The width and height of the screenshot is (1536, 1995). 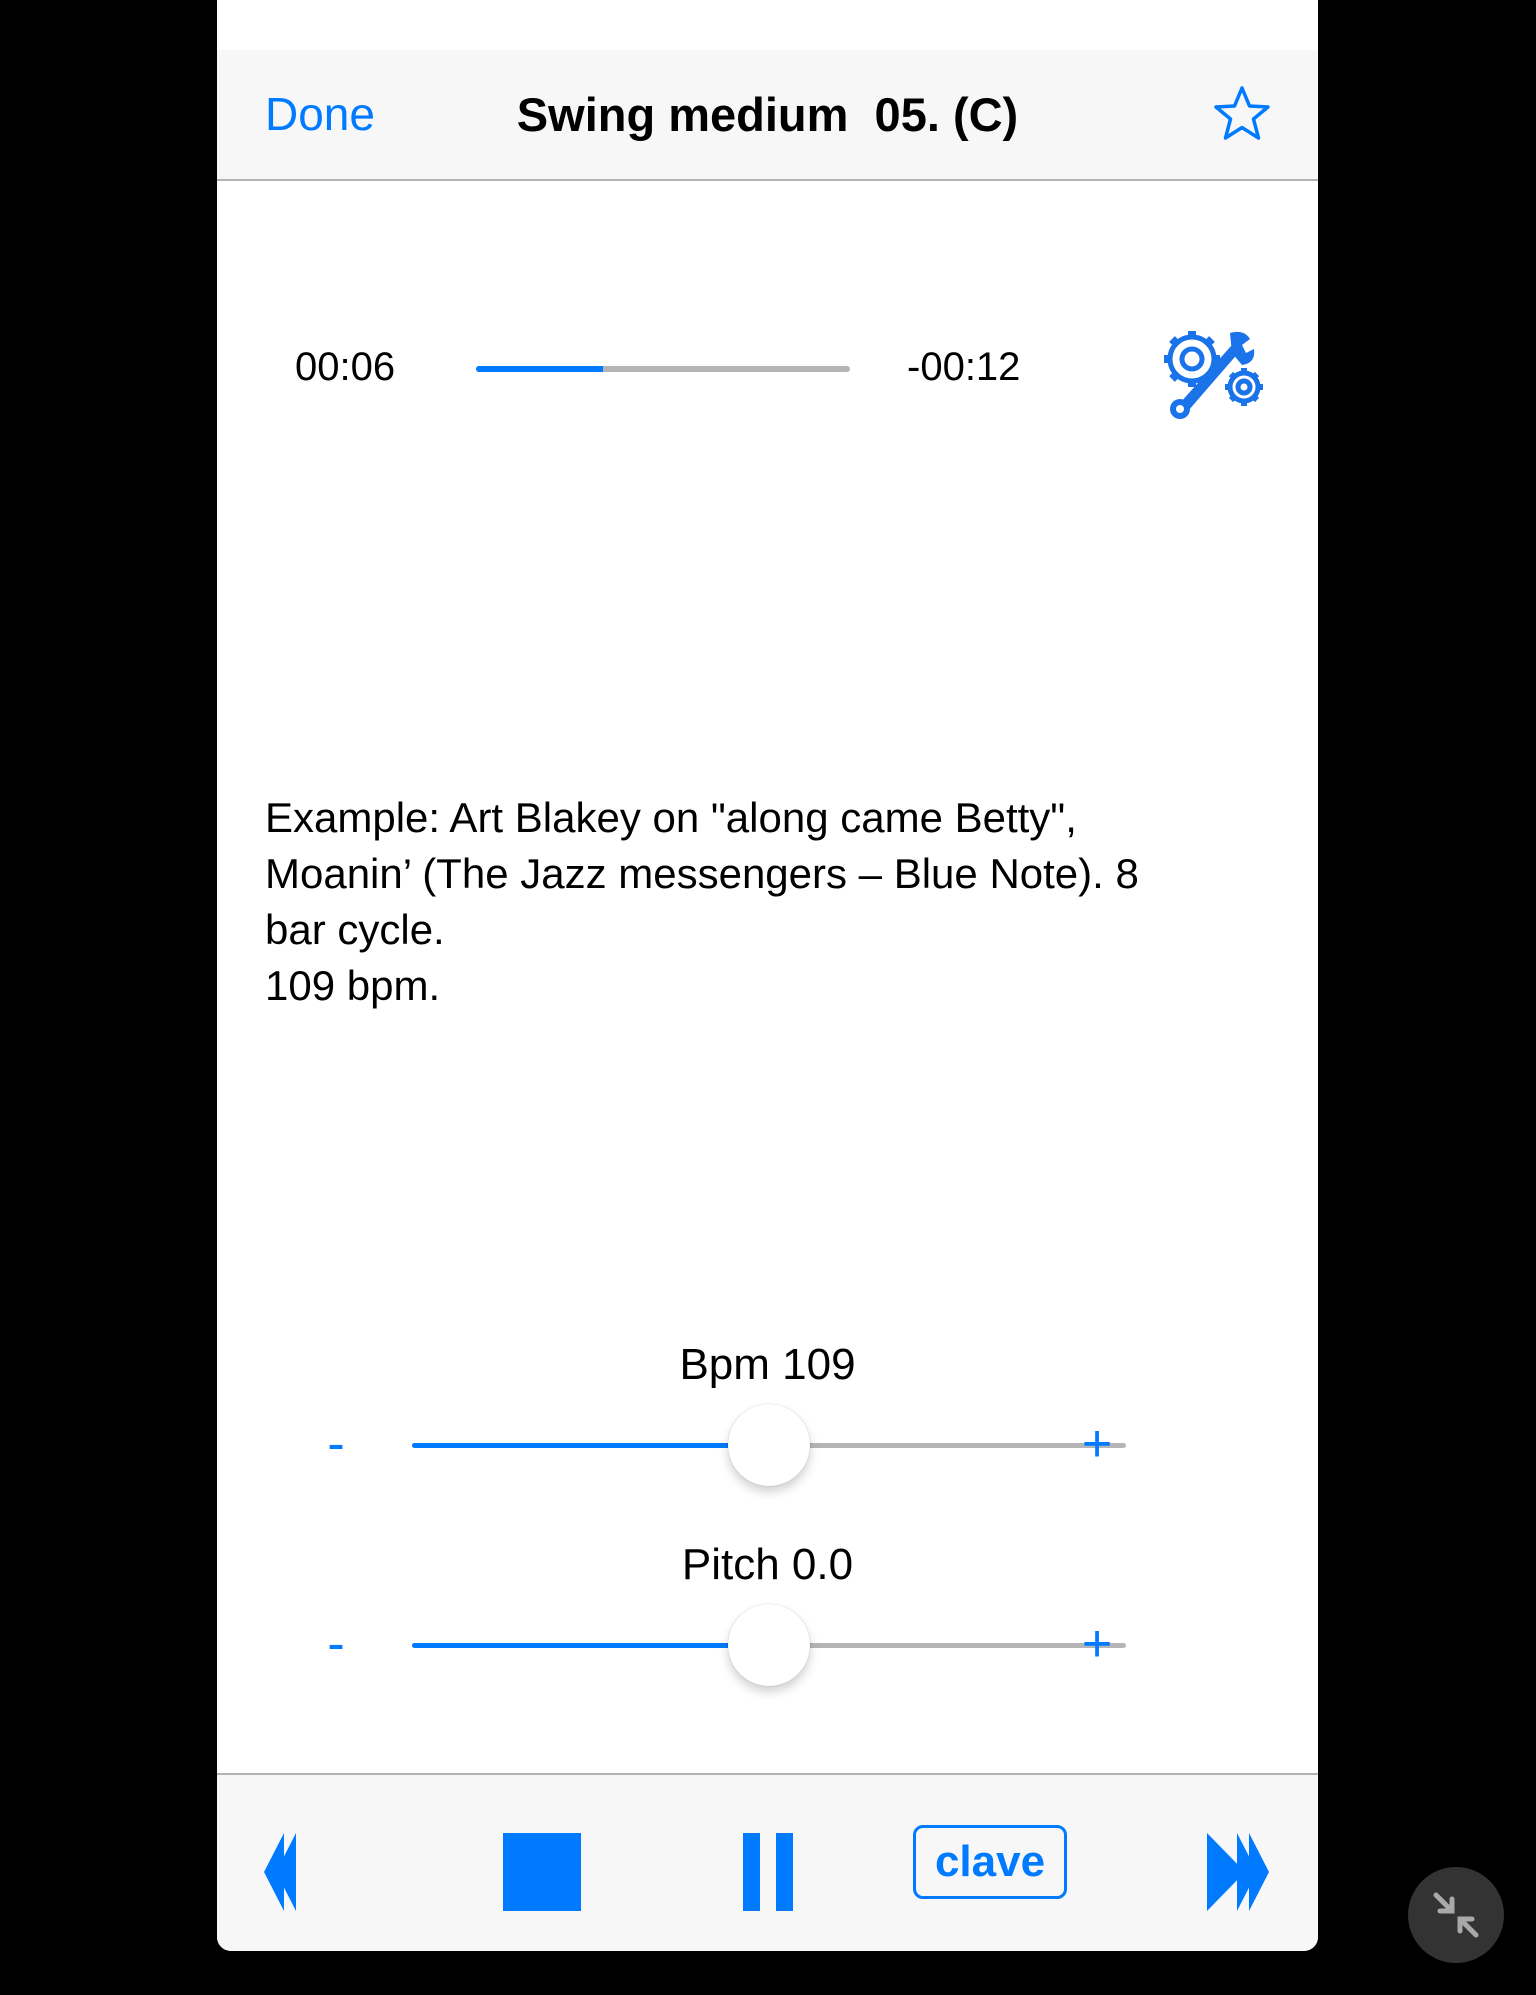 What do you see at coordinates (336, 1444) in the screenshot?
I see `bpm-decrease-button: -` at bounding box center [336, 1444].